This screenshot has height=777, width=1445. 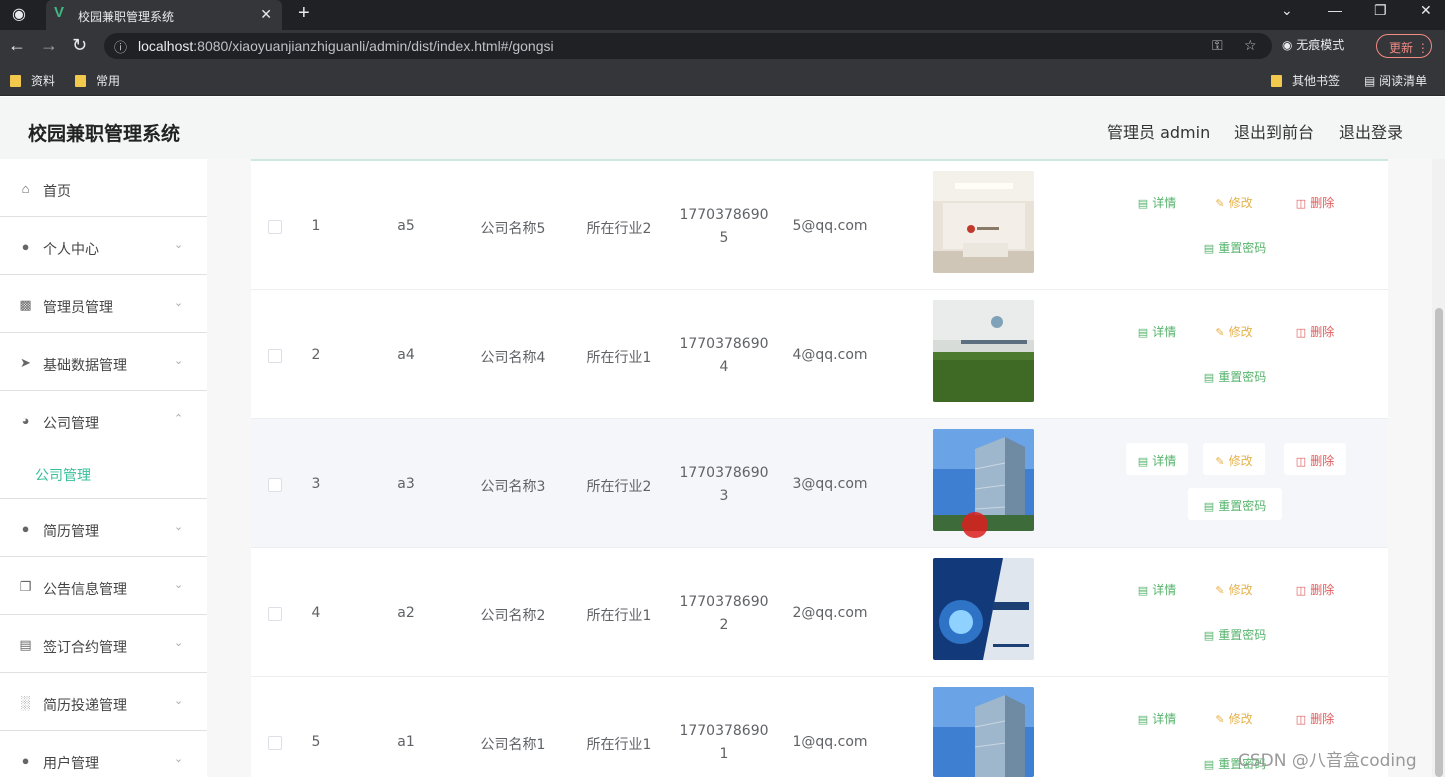 What do you see at coordinates (619, 358) in the screenshot?
I see `industry-cell: 所在行业1` at bounding box center [619, 358].